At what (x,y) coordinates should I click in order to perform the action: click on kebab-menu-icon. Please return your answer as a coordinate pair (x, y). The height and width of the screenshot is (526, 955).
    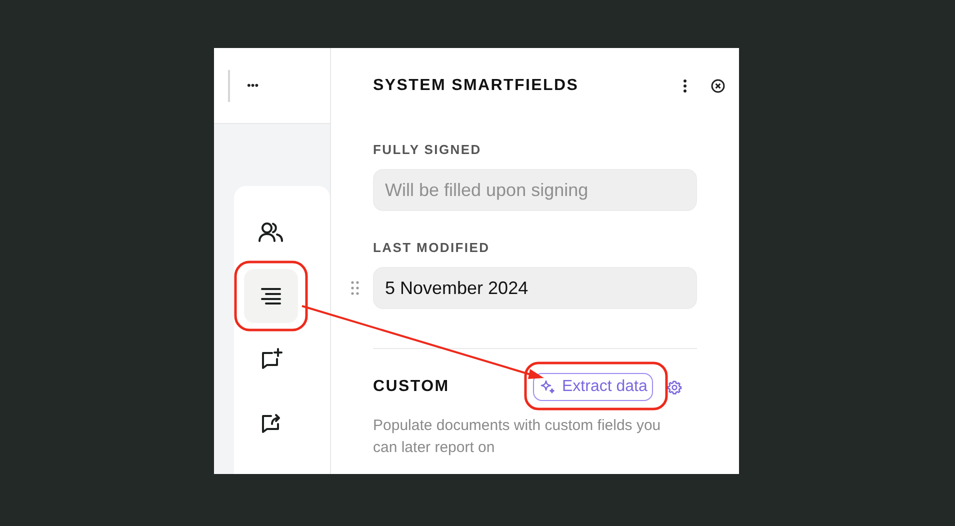
    Looking at the image, I should click on (685, 86).